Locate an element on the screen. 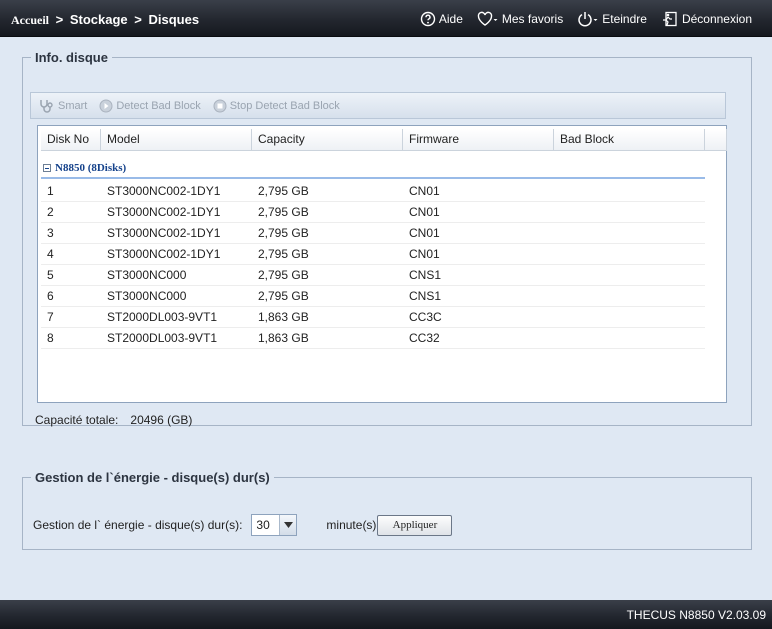  breadcrumb-home: Accueil is located at coordinates (30, 20).